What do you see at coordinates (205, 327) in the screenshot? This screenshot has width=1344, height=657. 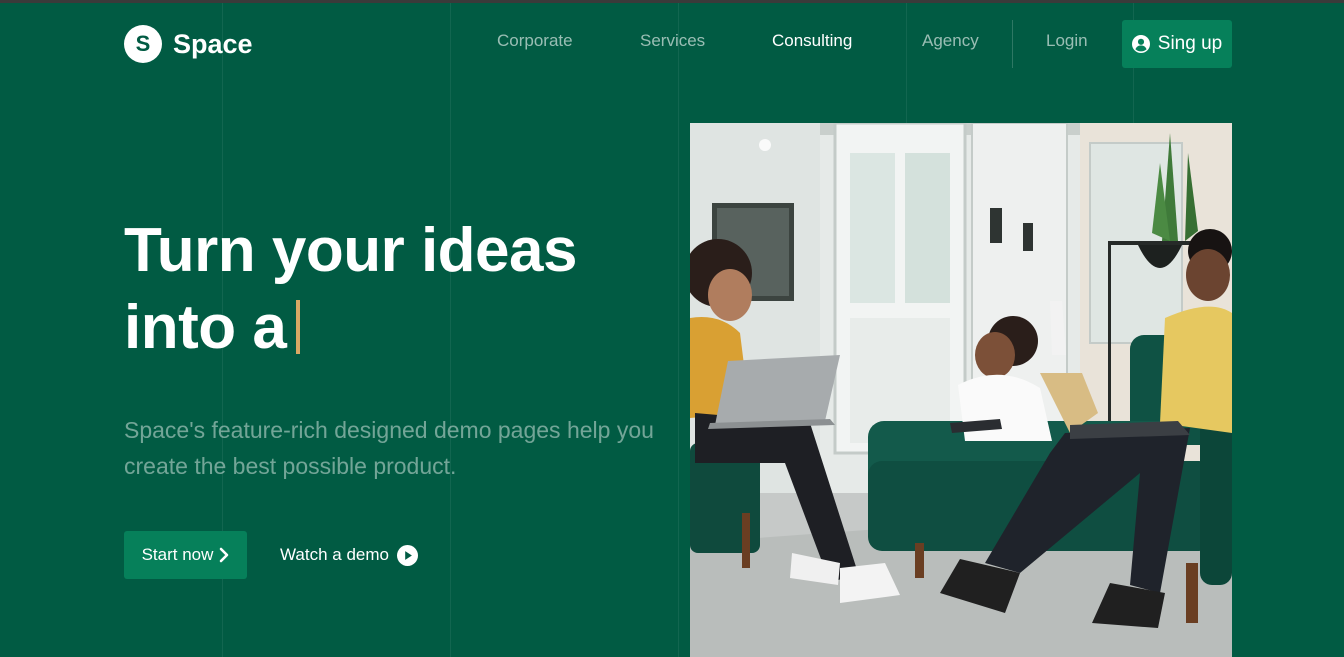 I see `hero-title-line2: into a` at bounding box center [205, 327].